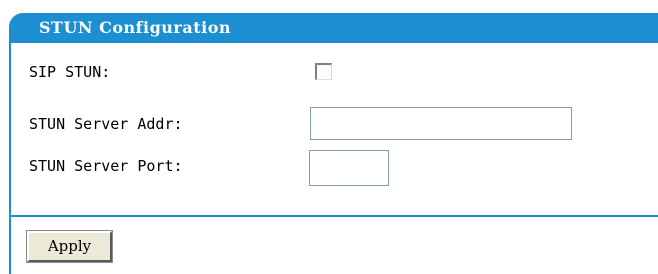 This screenshot has height=274, width=658. I want to click on sip-stun-label: SIP STUN:, so click(70, 72).